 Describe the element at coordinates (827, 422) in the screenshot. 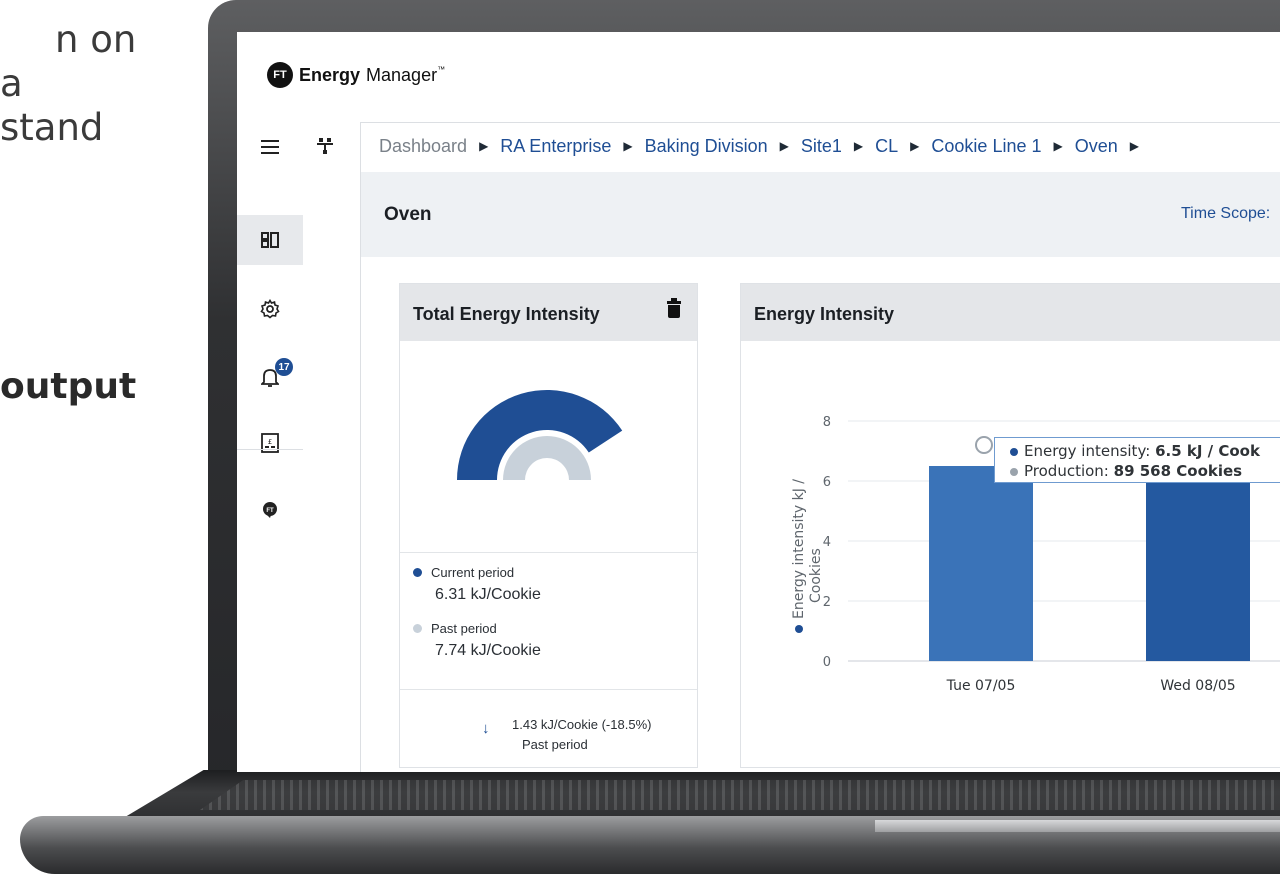

I see `y-tick-label: 8` at that location.